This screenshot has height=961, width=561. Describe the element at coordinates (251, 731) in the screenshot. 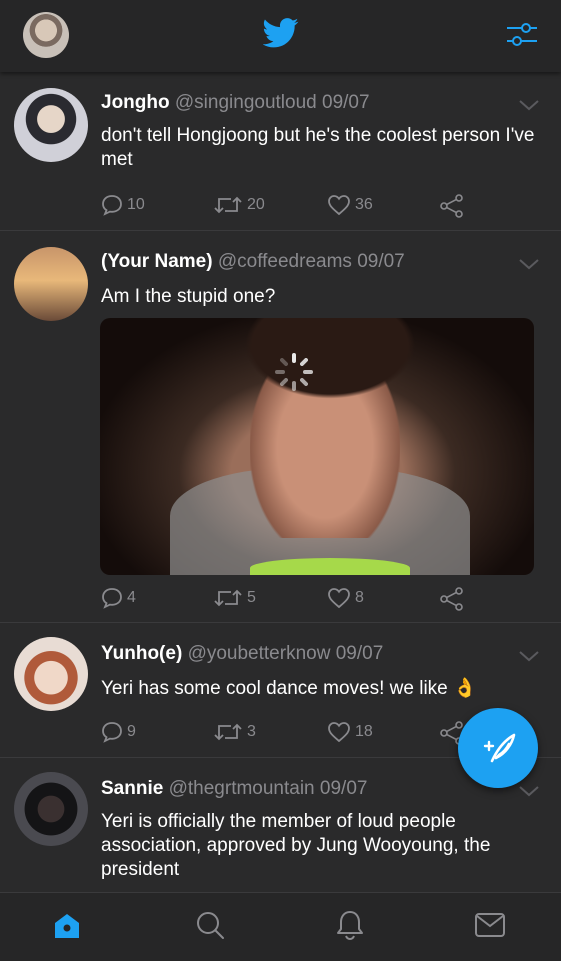

I see `retweet-count: 3` at that location.